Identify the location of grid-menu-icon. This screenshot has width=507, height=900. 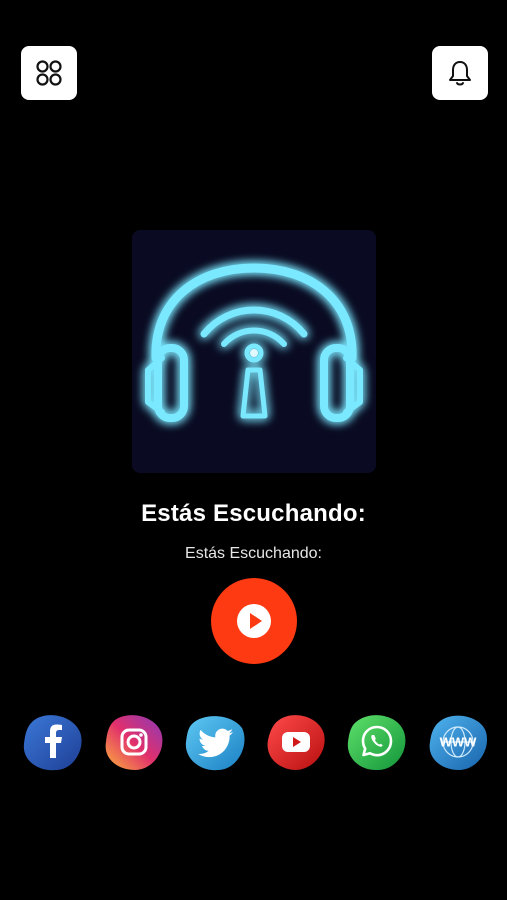
(49, 73).